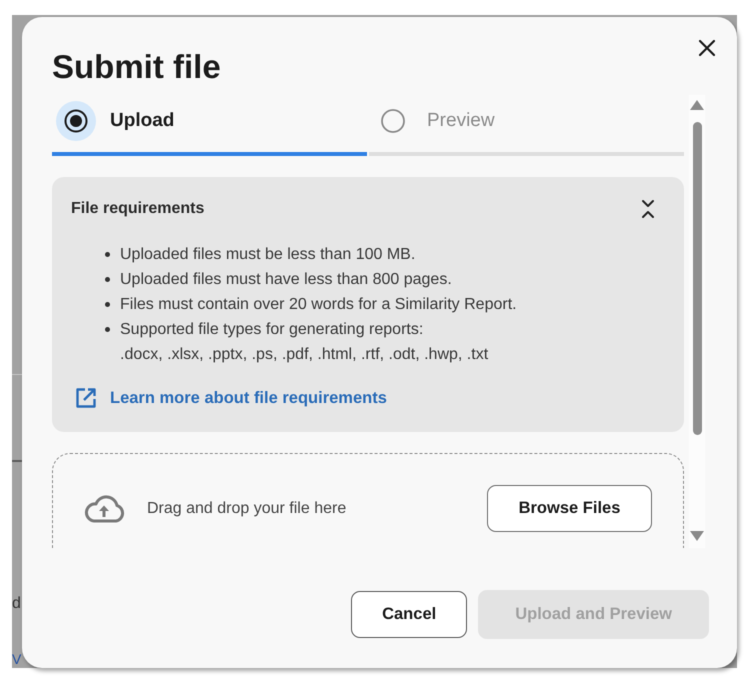  I want to click on requirement-text: Uploaded files must have less than 800 pages., so click(286, 280).